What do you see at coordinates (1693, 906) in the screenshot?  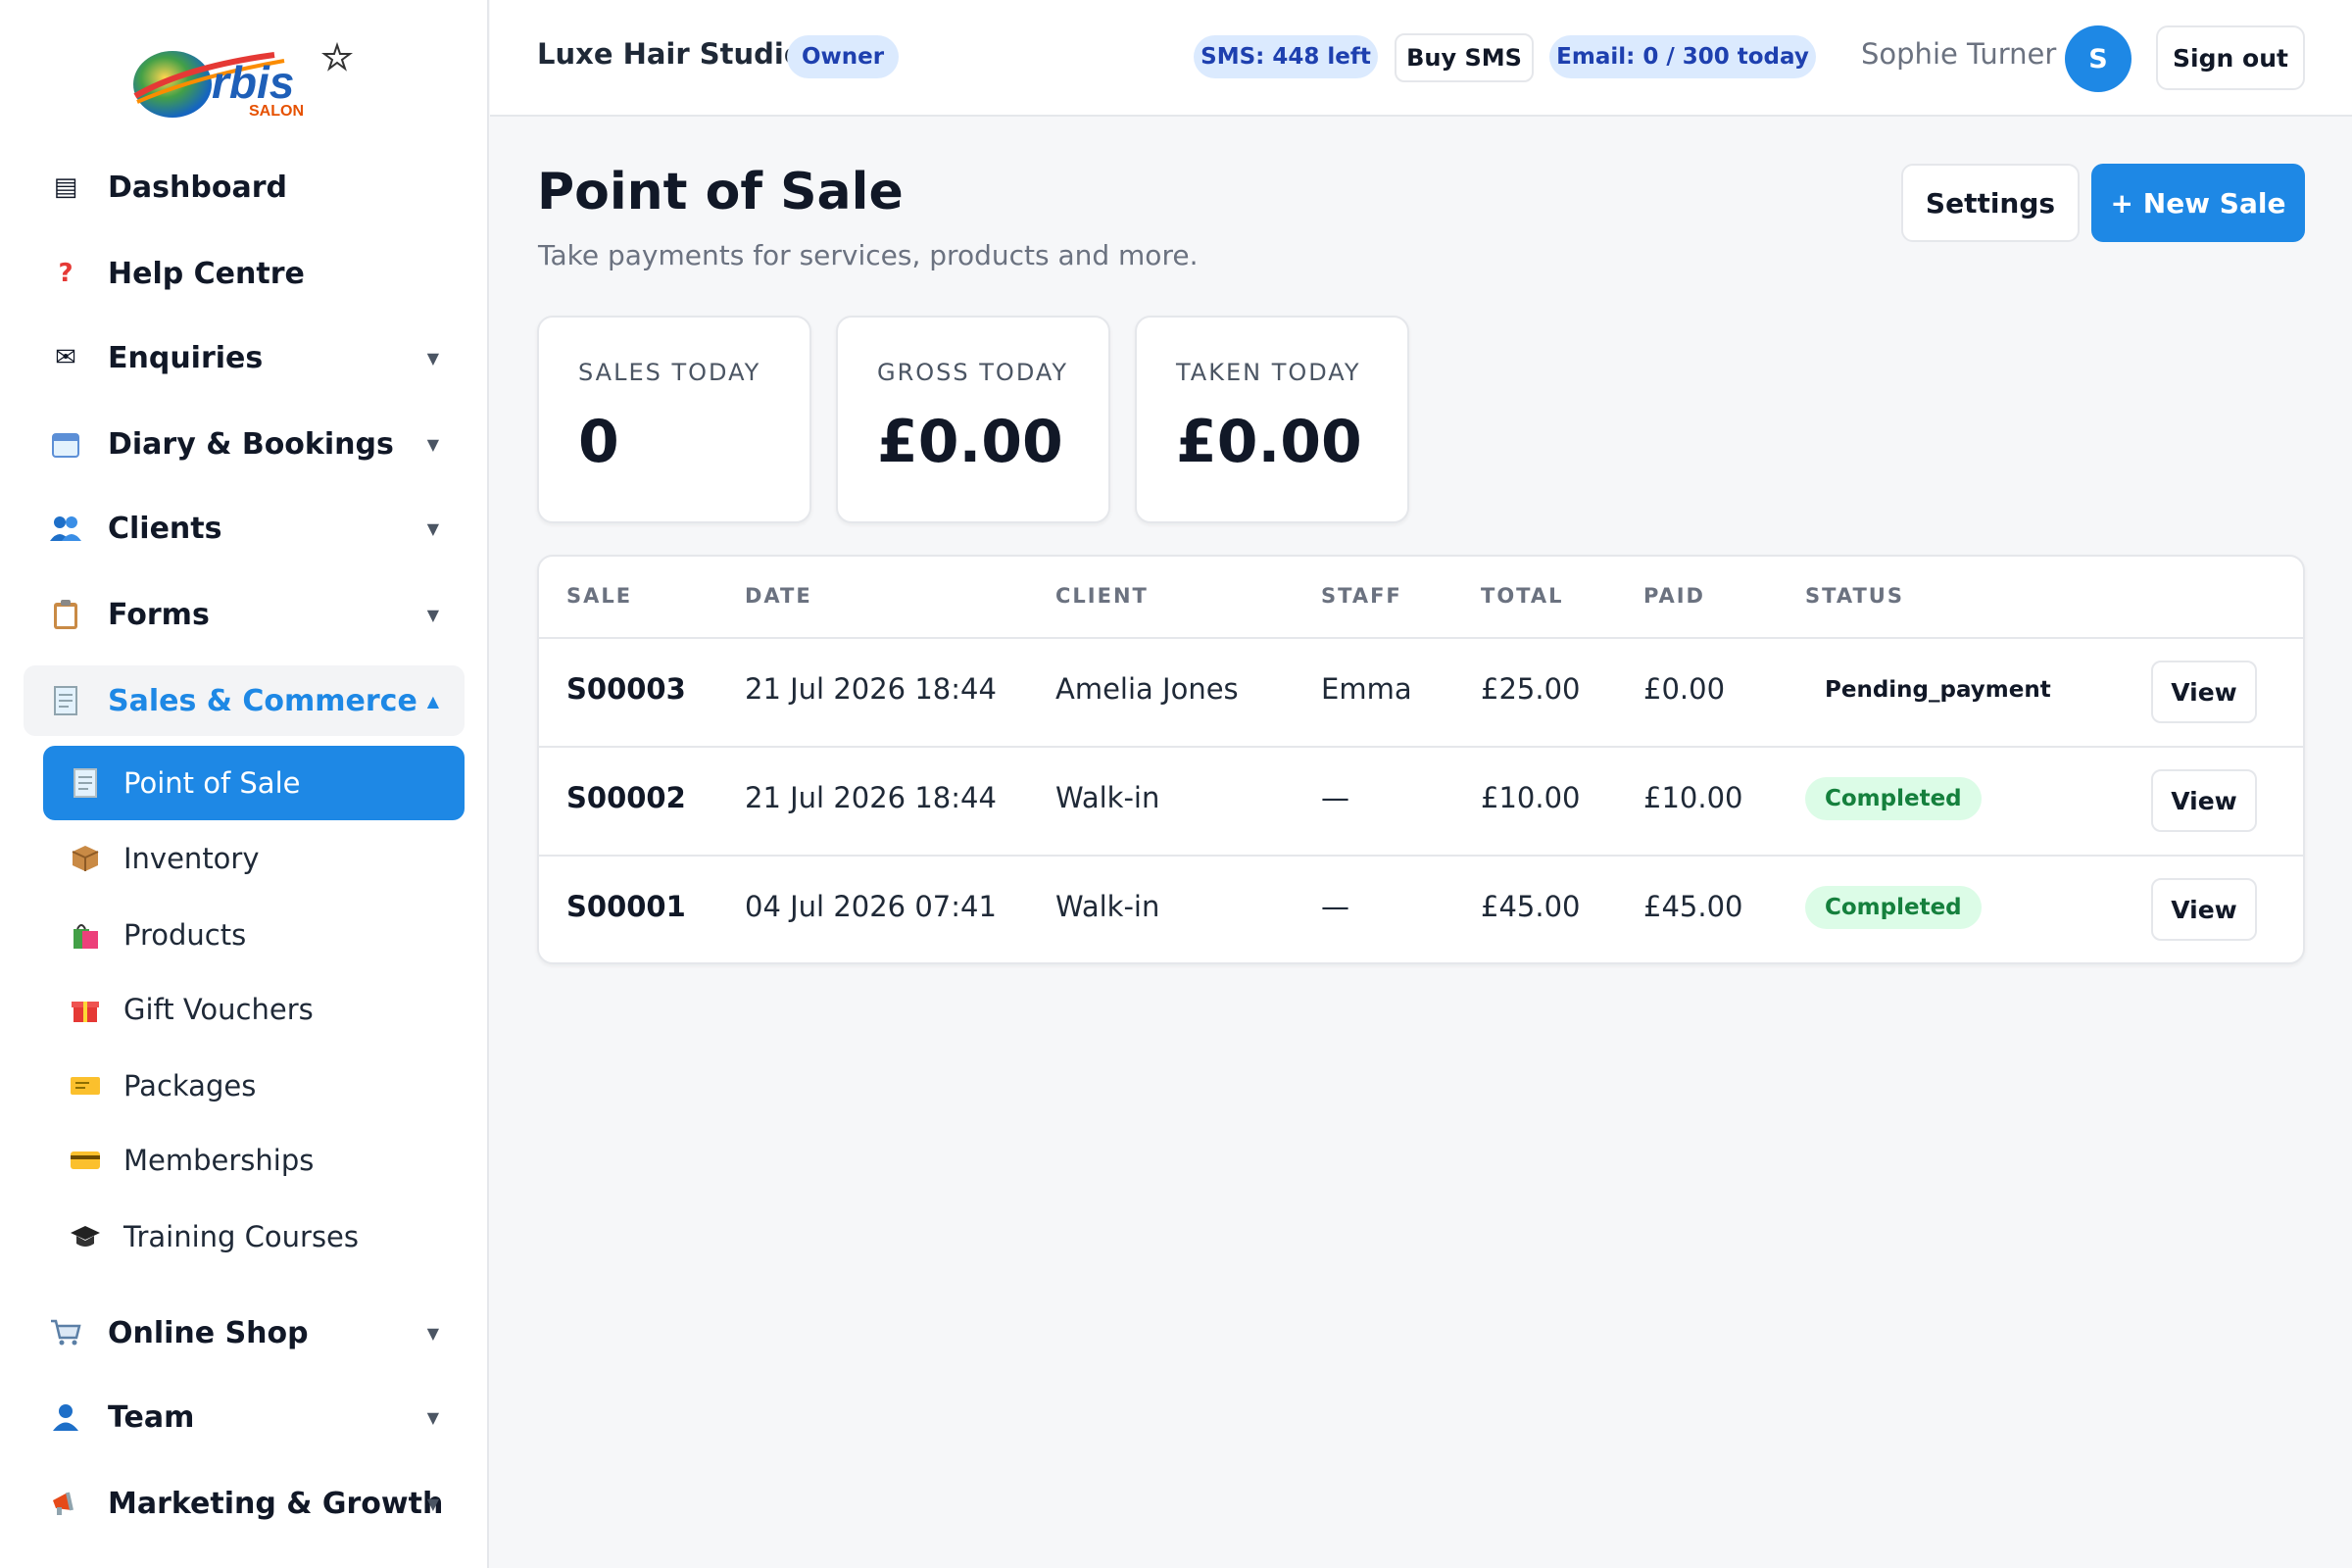 I see `sale-paid: £45.00` at bounding box center [1693, 906].